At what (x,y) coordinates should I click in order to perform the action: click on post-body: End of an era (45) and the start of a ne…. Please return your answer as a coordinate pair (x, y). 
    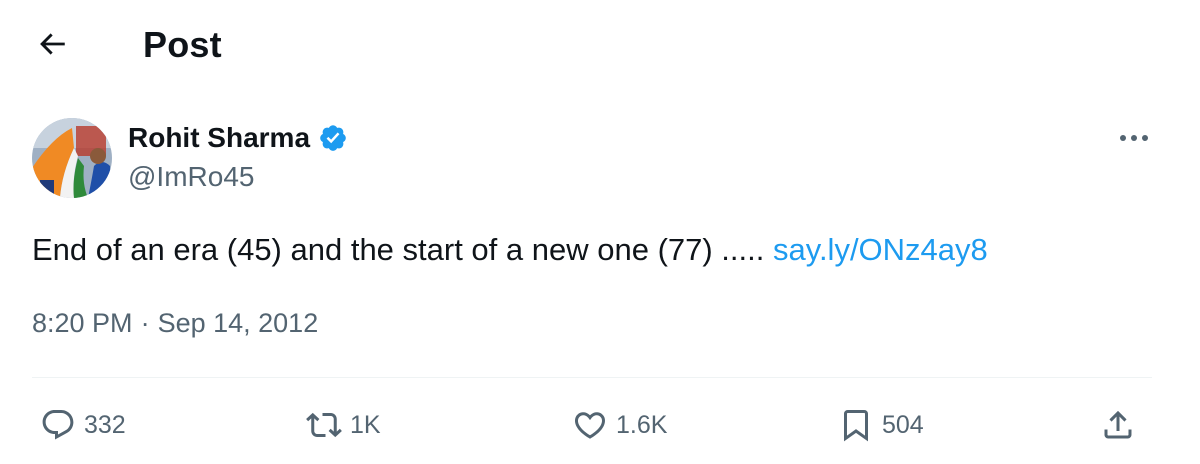
    Looking at the image, I should click on (398, 249).